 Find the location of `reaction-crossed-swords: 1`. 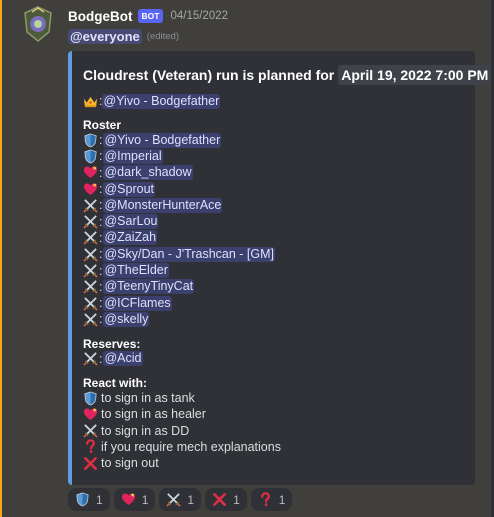

reaction-crossed-swords: 1 is located at coordinates (180, 499).